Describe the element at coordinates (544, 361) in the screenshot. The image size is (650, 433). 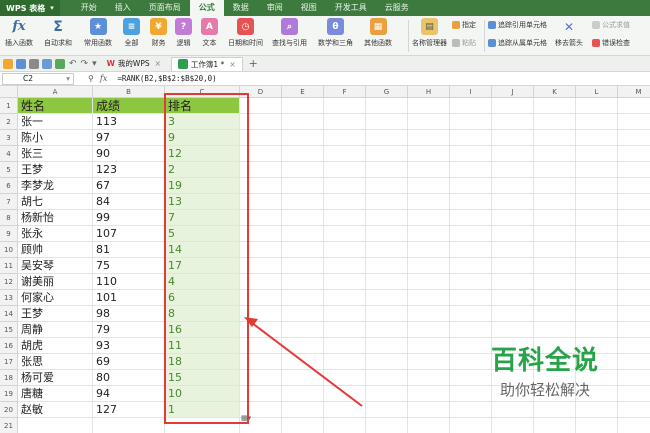
I see `watermark-title: 百科全说` at that location.